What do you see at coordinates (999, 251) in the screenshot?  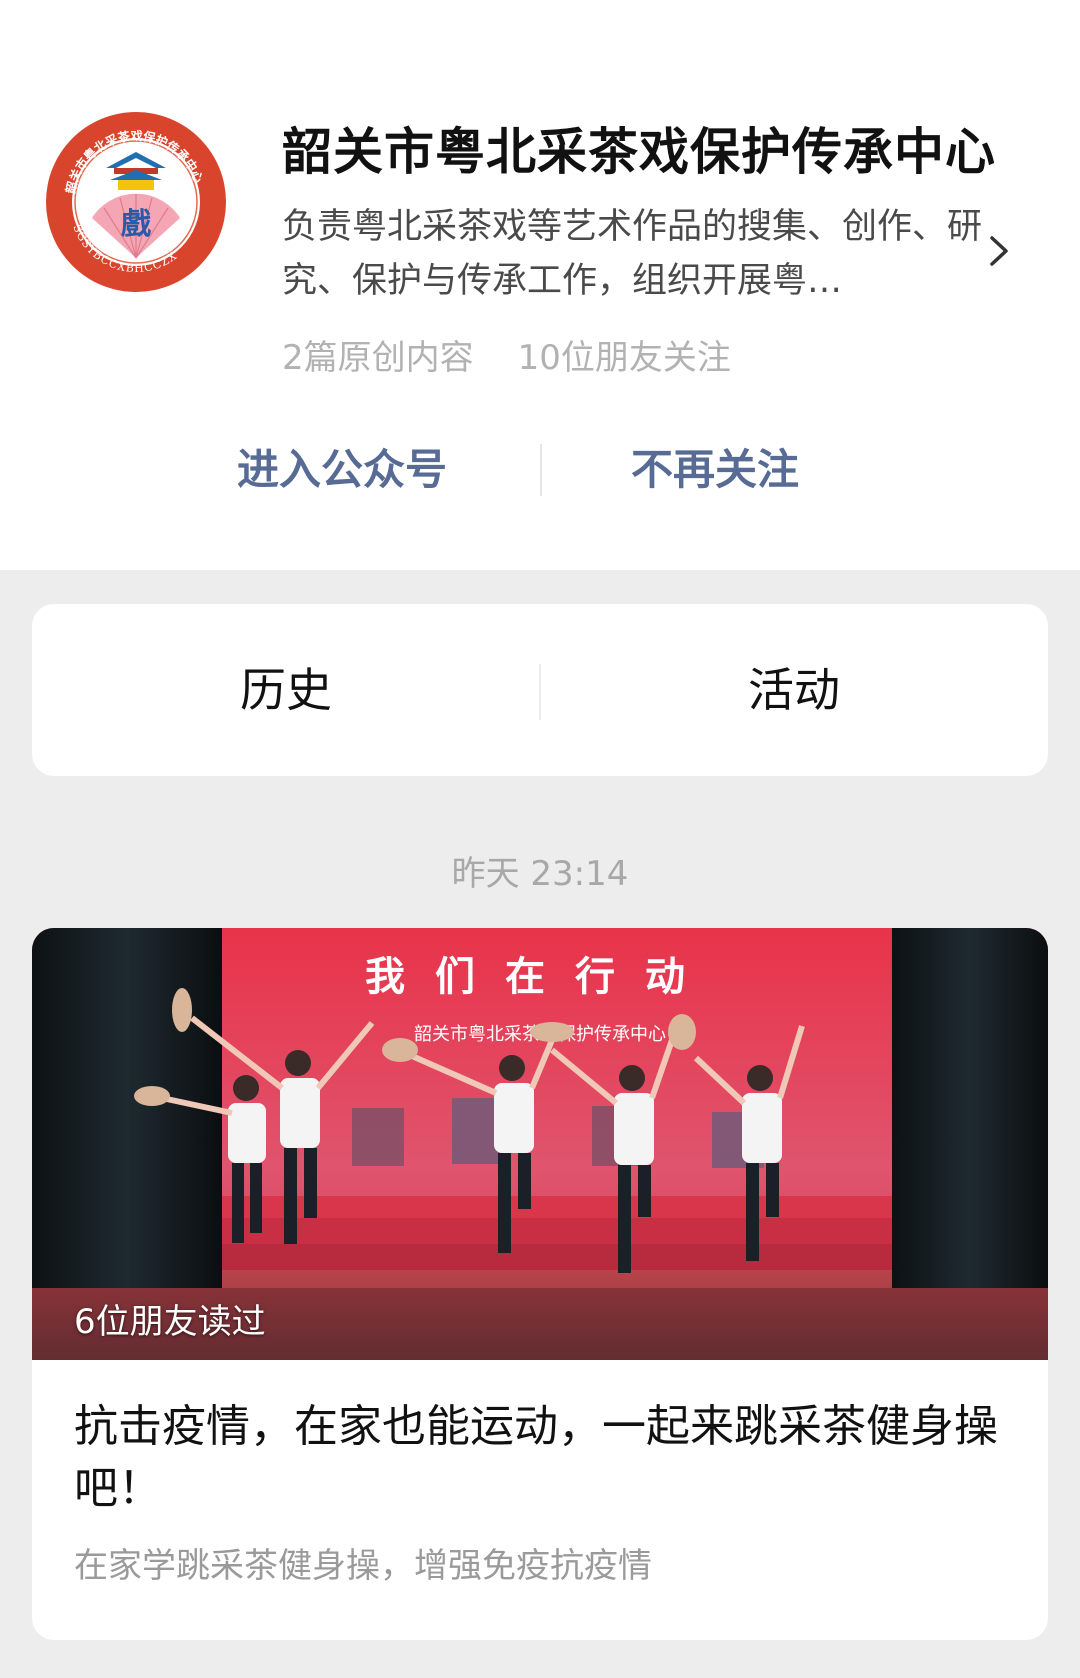 I see `chevron-right-icon` at bounding box center [999, 251].